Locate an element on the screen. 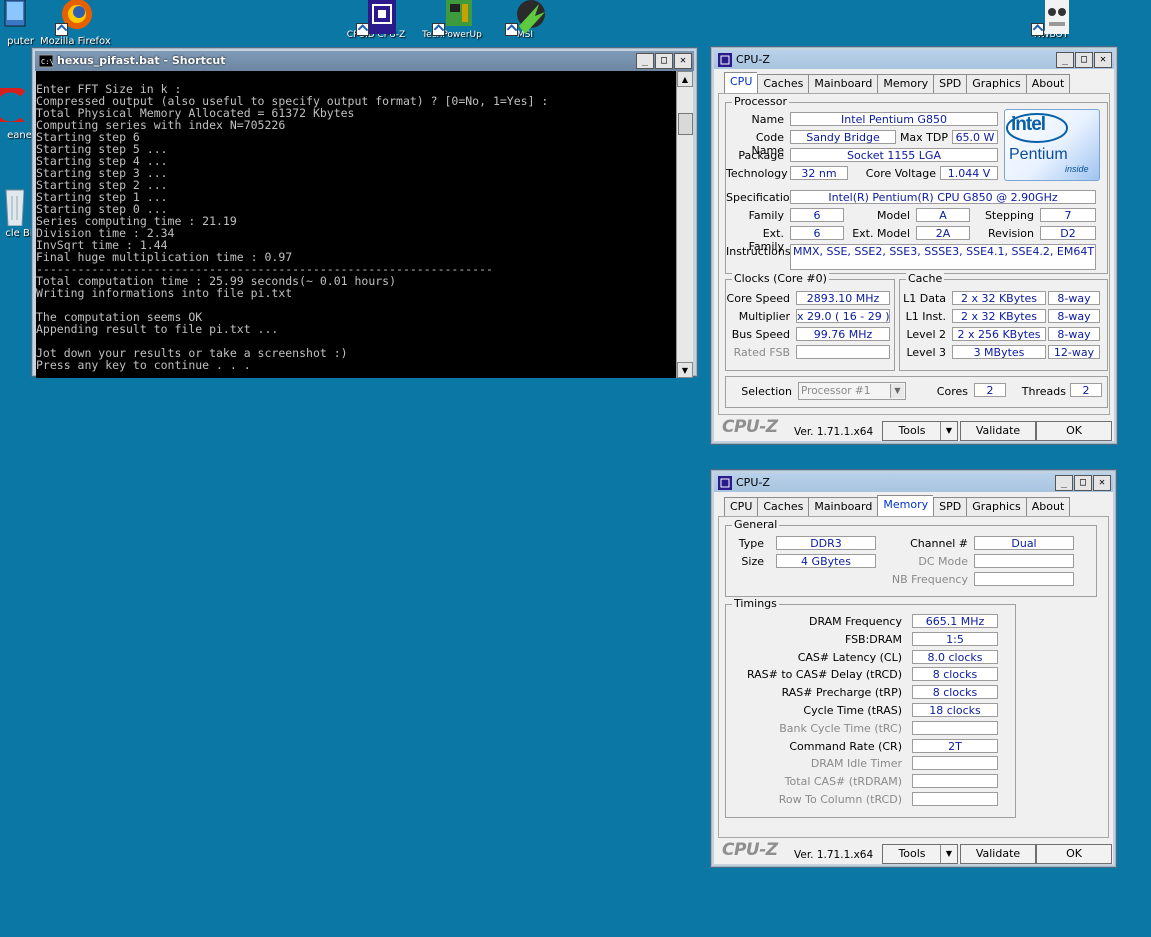 This screenshot has height=937, width=1151. l1data-value: 2 x 32 KBytes is located at coordinates (999, 298).